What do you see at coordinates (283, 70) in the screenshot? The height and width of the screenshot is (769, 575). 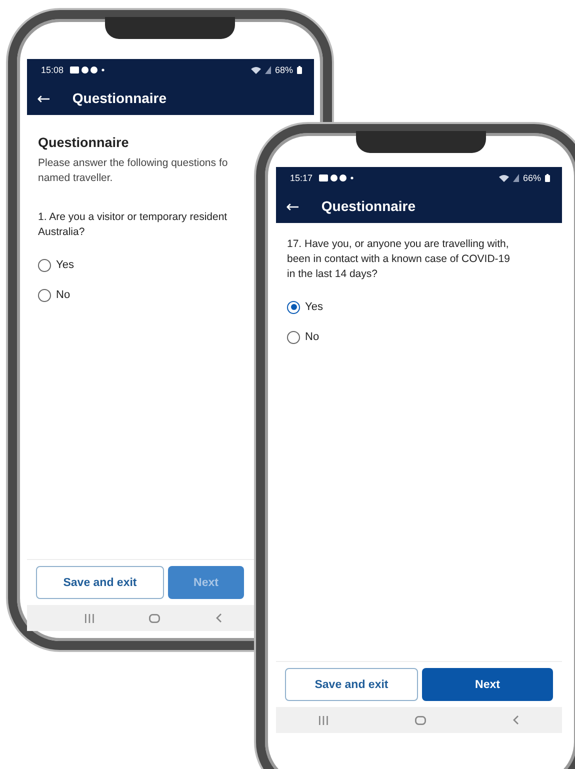 I see `battery-percent: 68%` at bounding box center [283, 70].